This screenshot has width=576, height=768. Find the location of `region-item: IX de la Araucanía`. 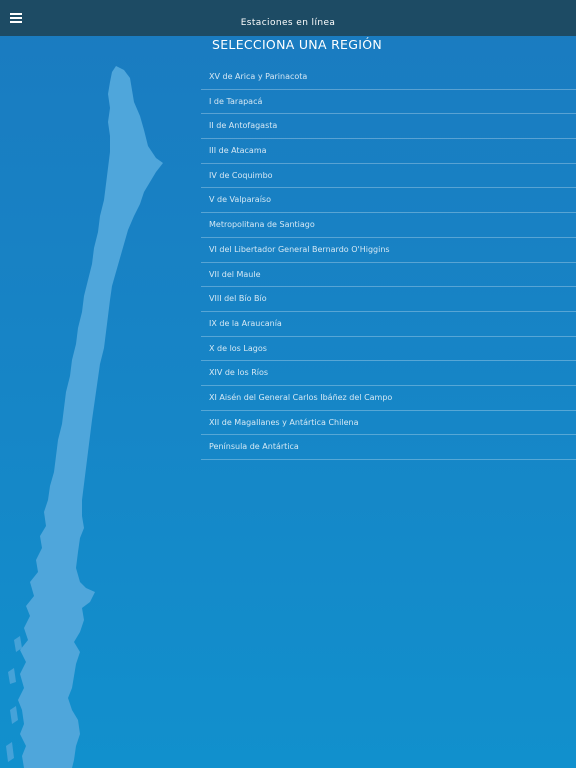

region-item: IX de la Araucanía is located at coordinates (388, 324).